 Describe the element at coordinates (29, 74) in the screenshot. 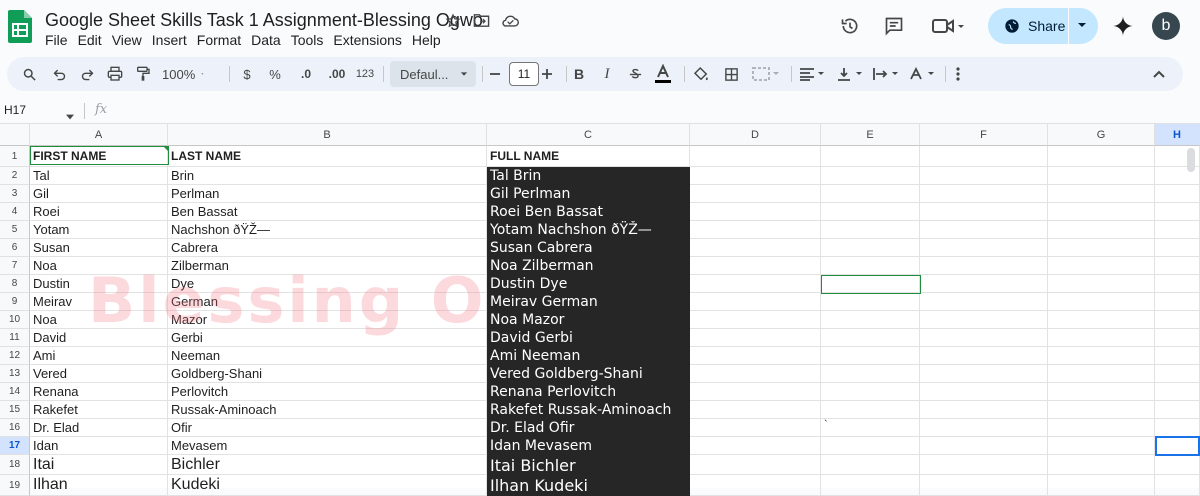

I see `search-menus-icon` at that location.